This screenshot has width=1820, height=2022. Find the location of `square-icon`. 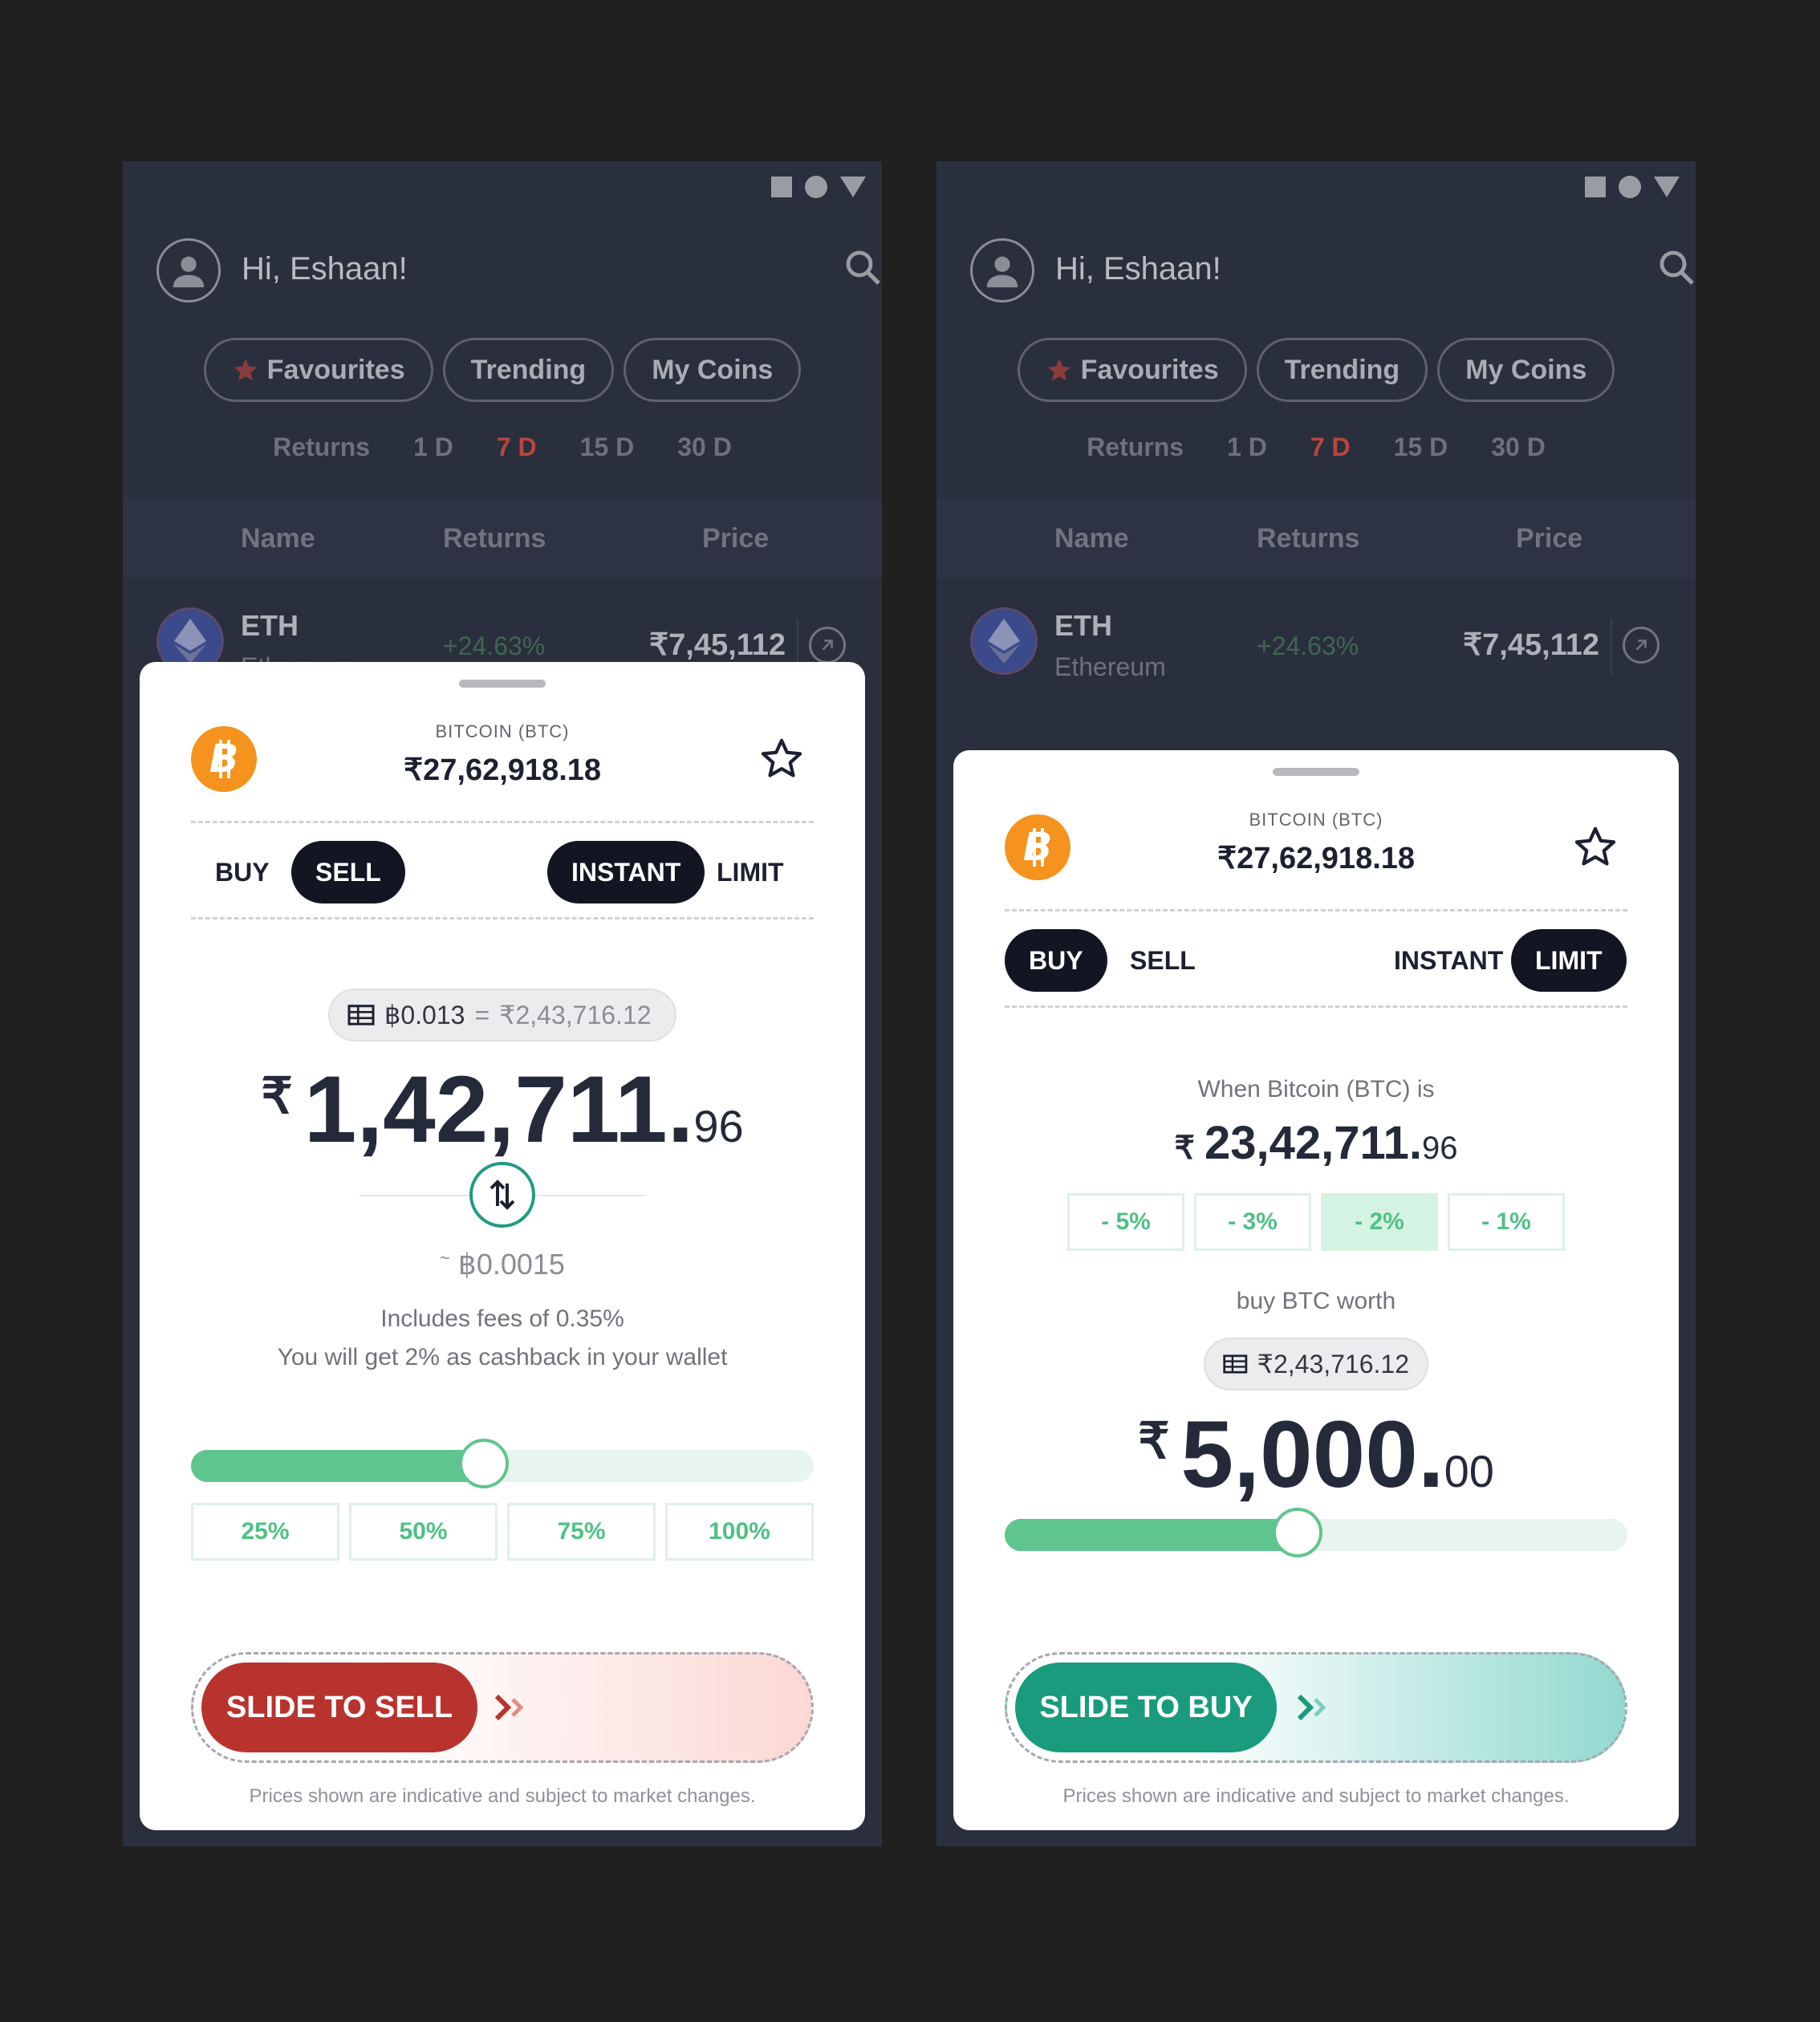

square-icon is located at coordinates (1595, 187).